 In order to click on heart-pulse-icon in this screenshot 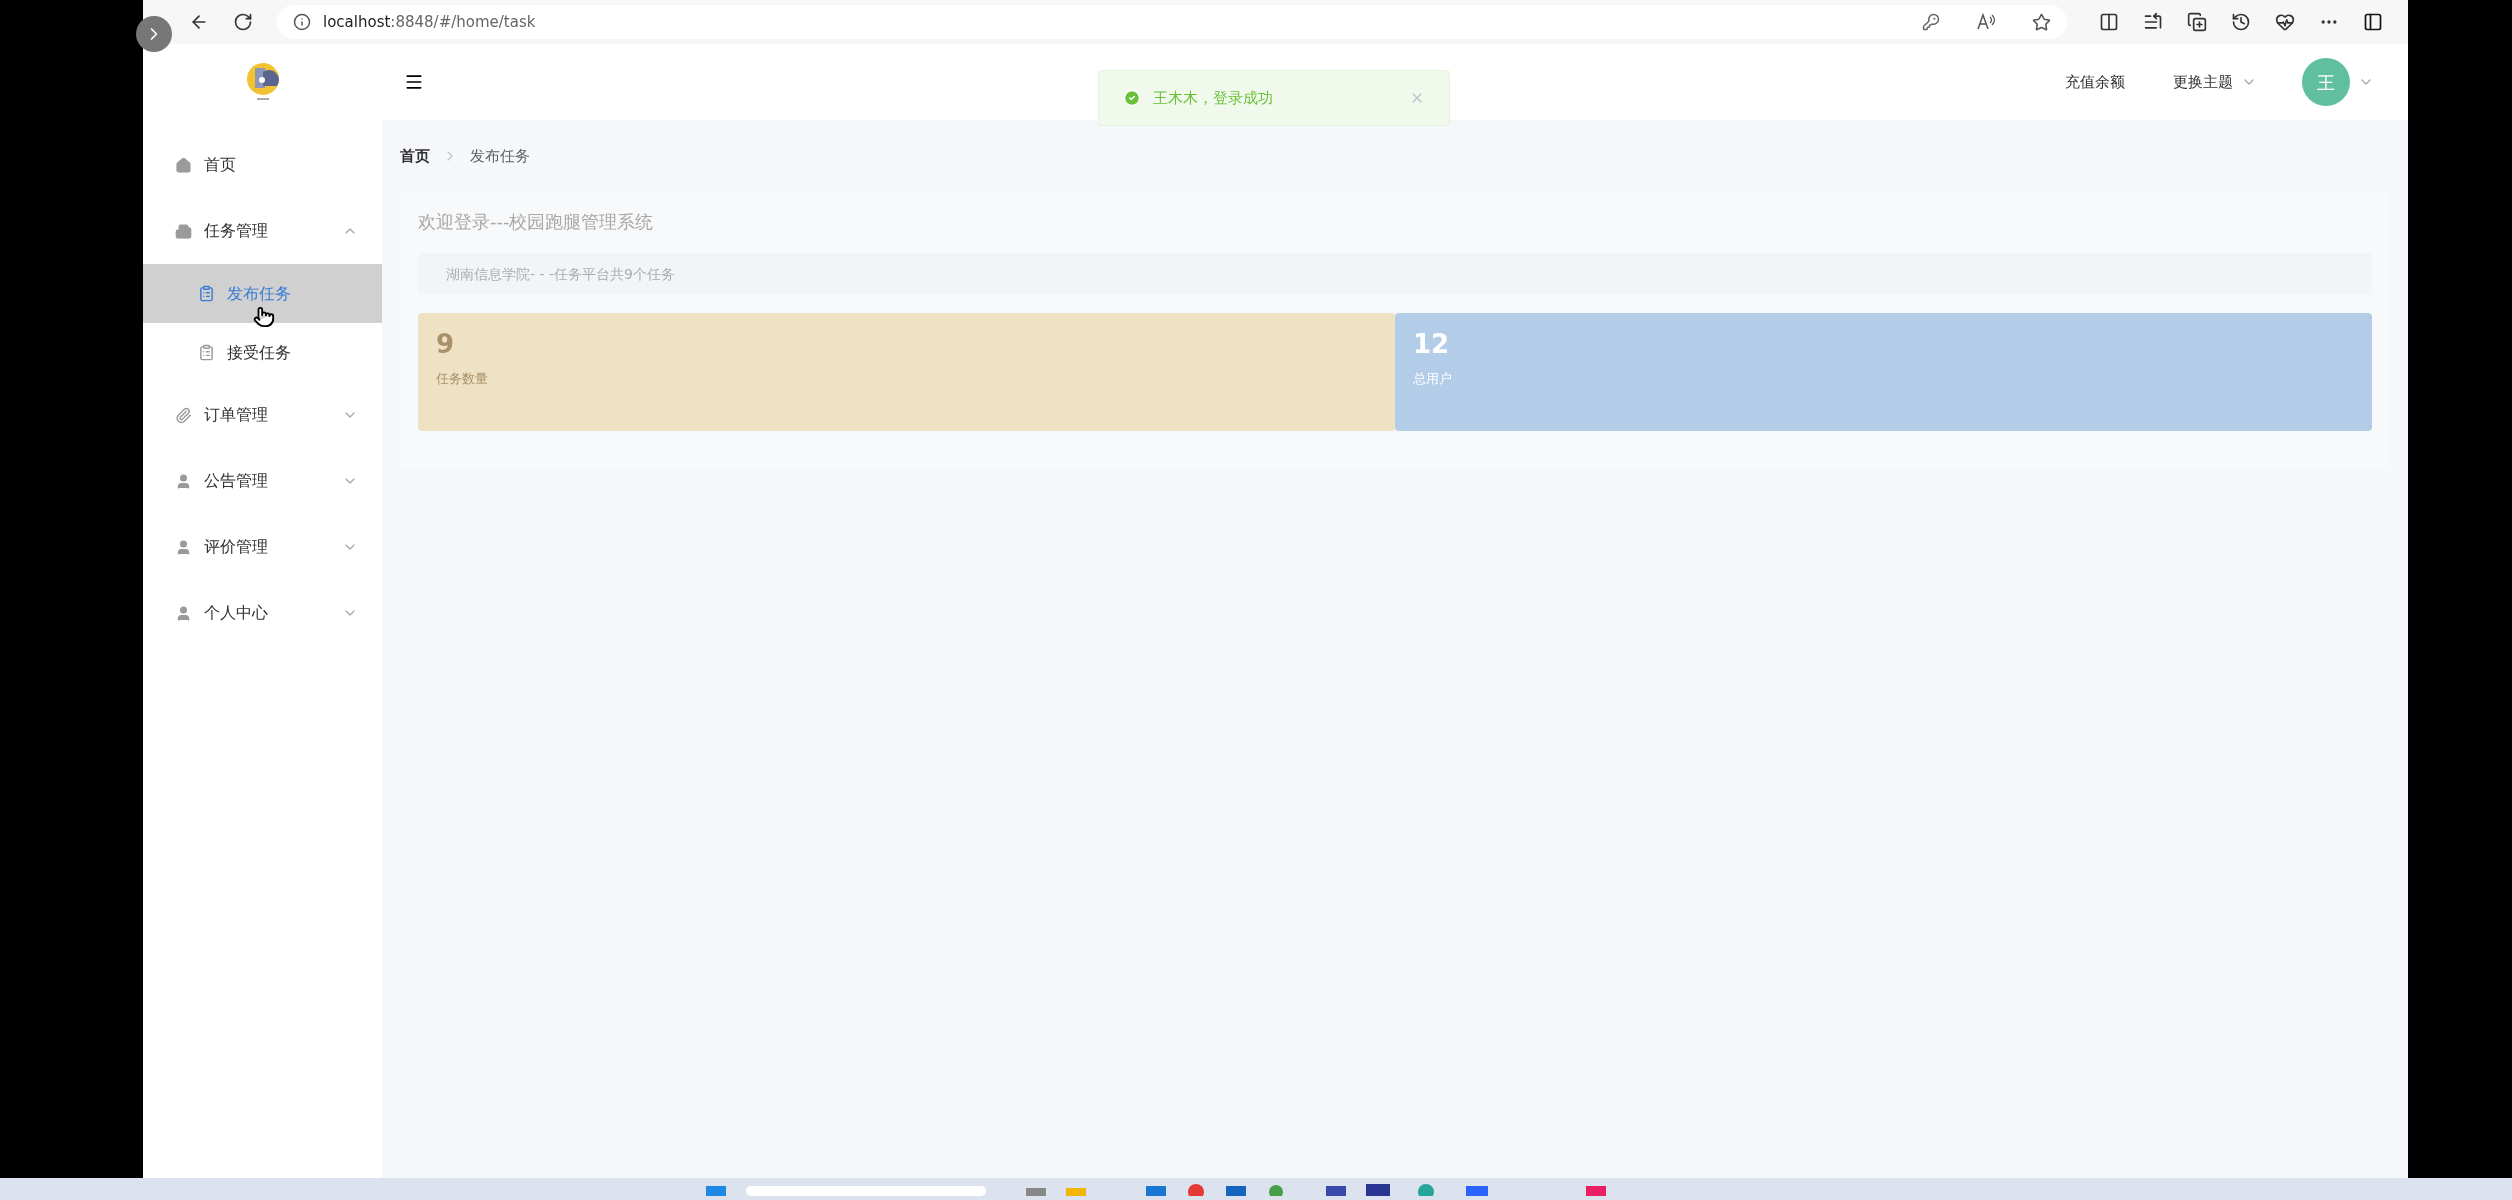, I will do `click(2285, 22)`.